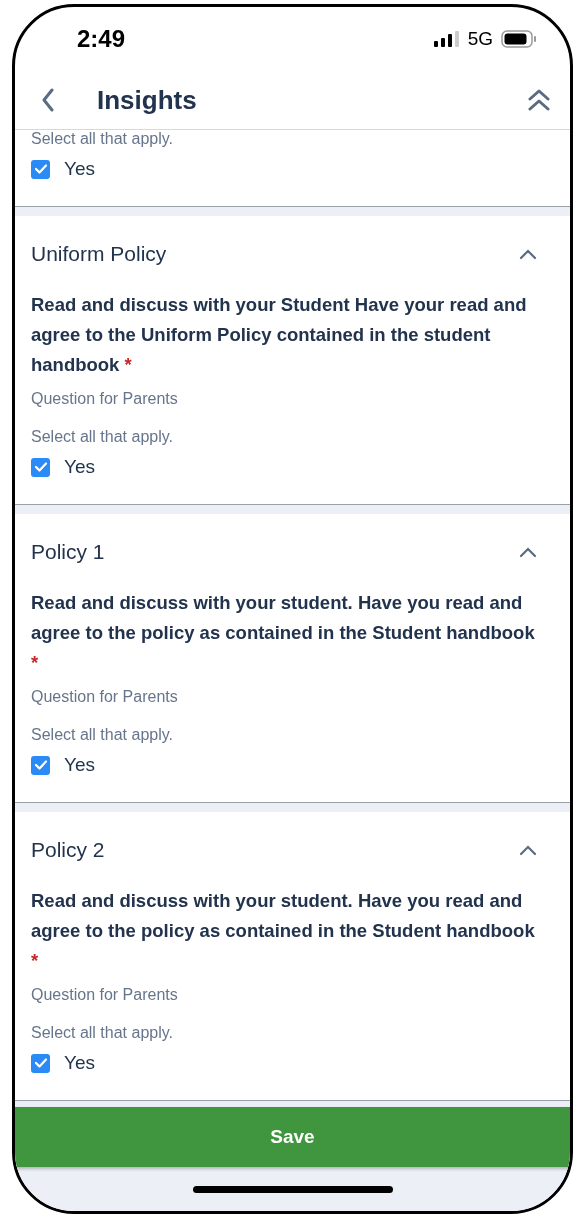 This screenshot has height=1216, width=576. Describe the element at coordinates (101, 39) in the screenshot. I see `status-time: 2:49` at that location.